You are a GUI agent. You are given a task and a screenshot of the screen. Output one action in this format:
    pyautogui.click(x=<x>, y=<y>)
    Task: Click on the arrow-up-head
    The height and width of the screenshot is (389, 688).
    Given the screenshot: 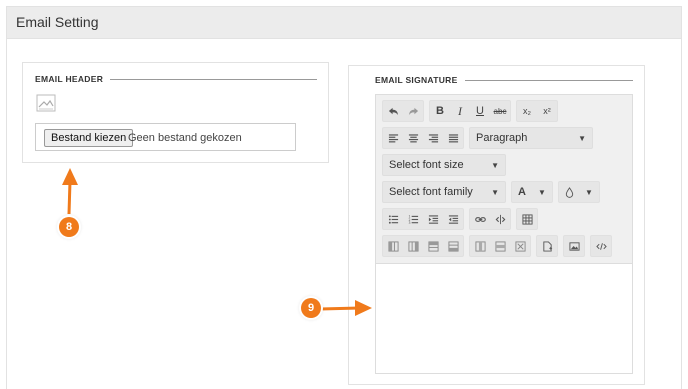 What is the action you would take?
    pyautogui.click(x=70, y=176)
    